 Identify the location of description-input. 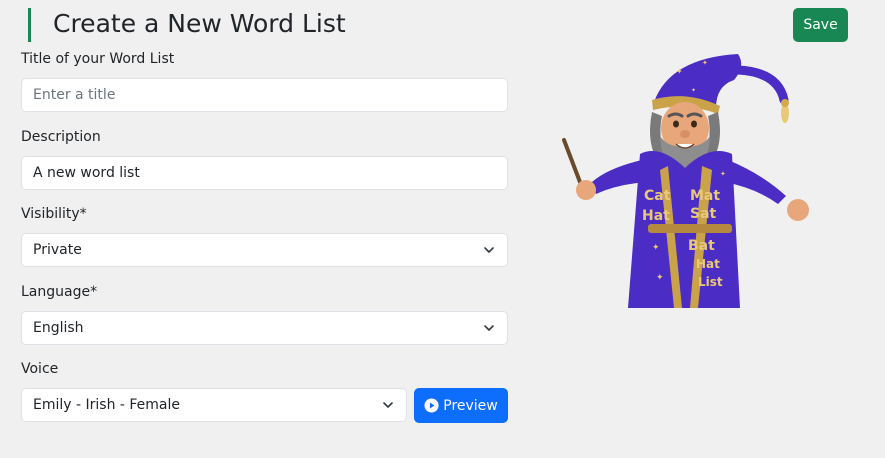
(264, 173).